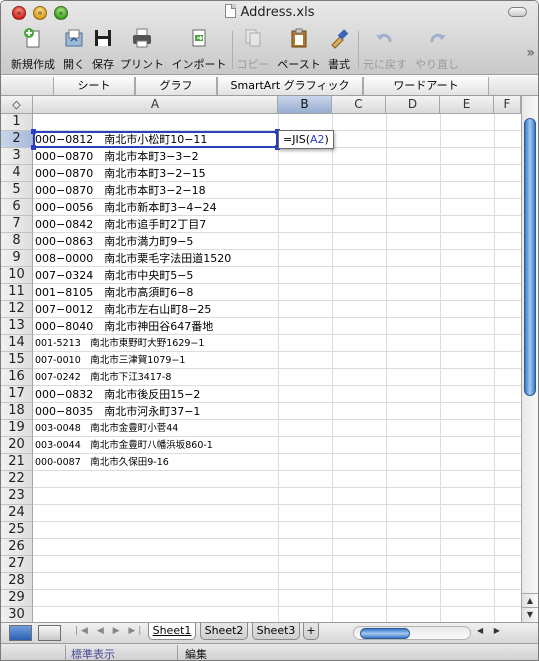 The width and height of the screenshot is (539, 661). I want to click on cell-a20: 003-0044 南北市金豊町八幡浜坂860-1, so click(124, 445).